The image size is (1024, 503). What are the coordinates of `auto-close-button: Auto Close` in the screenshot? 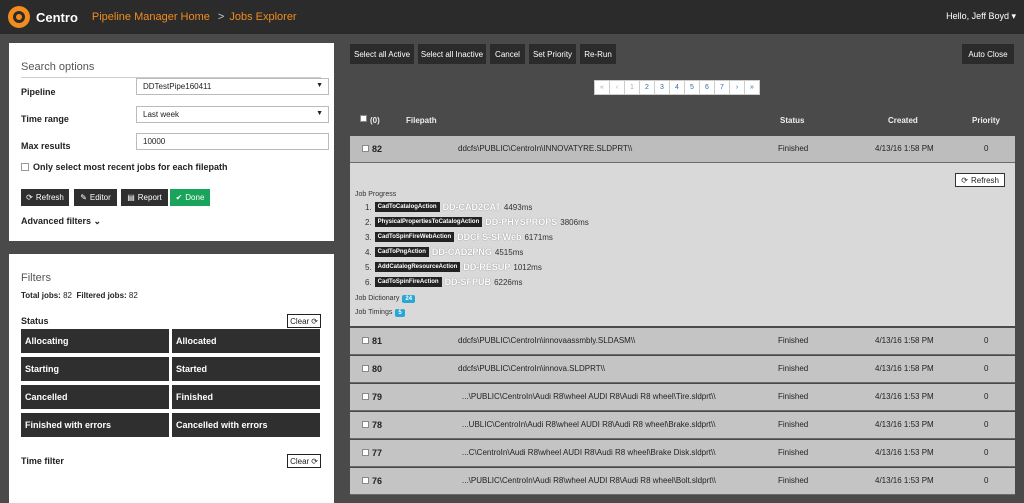 It's located at (988, 54).